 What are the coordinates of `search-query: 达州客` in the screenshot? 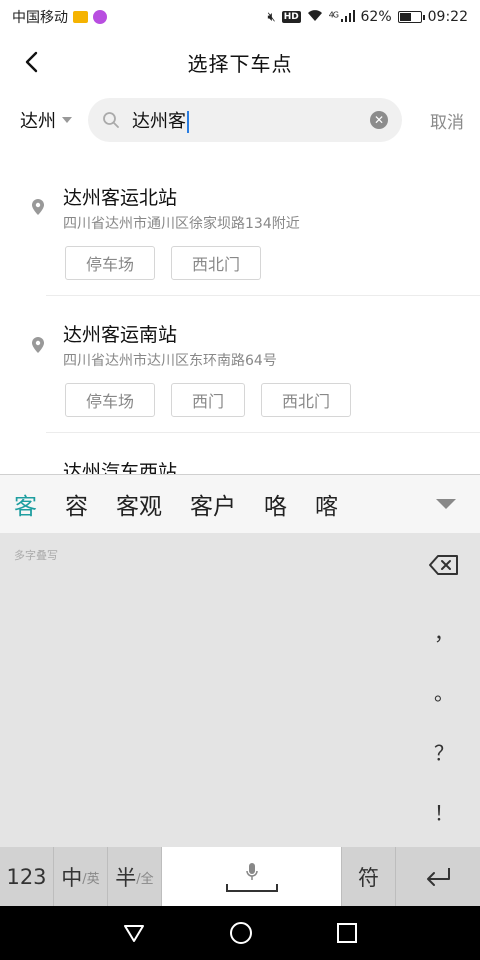 It's located at (159, 121).